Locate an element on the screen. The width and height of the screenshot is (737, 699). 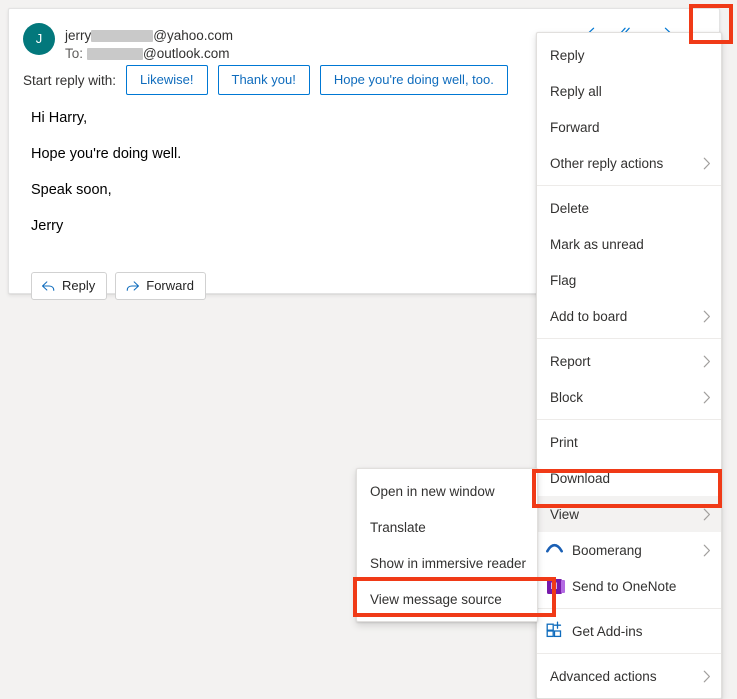
reply-button: Reply is located at coordinates (69, 286).